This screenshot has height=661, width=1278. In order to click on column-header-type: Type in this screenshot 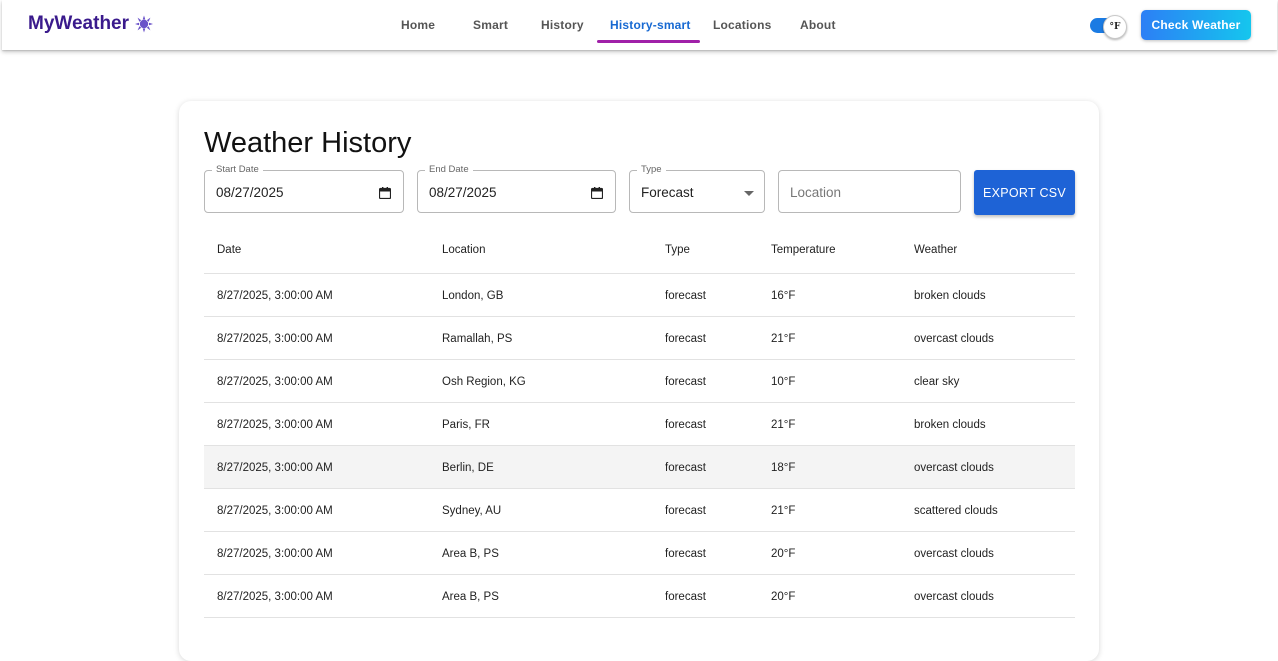, I will do `click(677, 250)`.